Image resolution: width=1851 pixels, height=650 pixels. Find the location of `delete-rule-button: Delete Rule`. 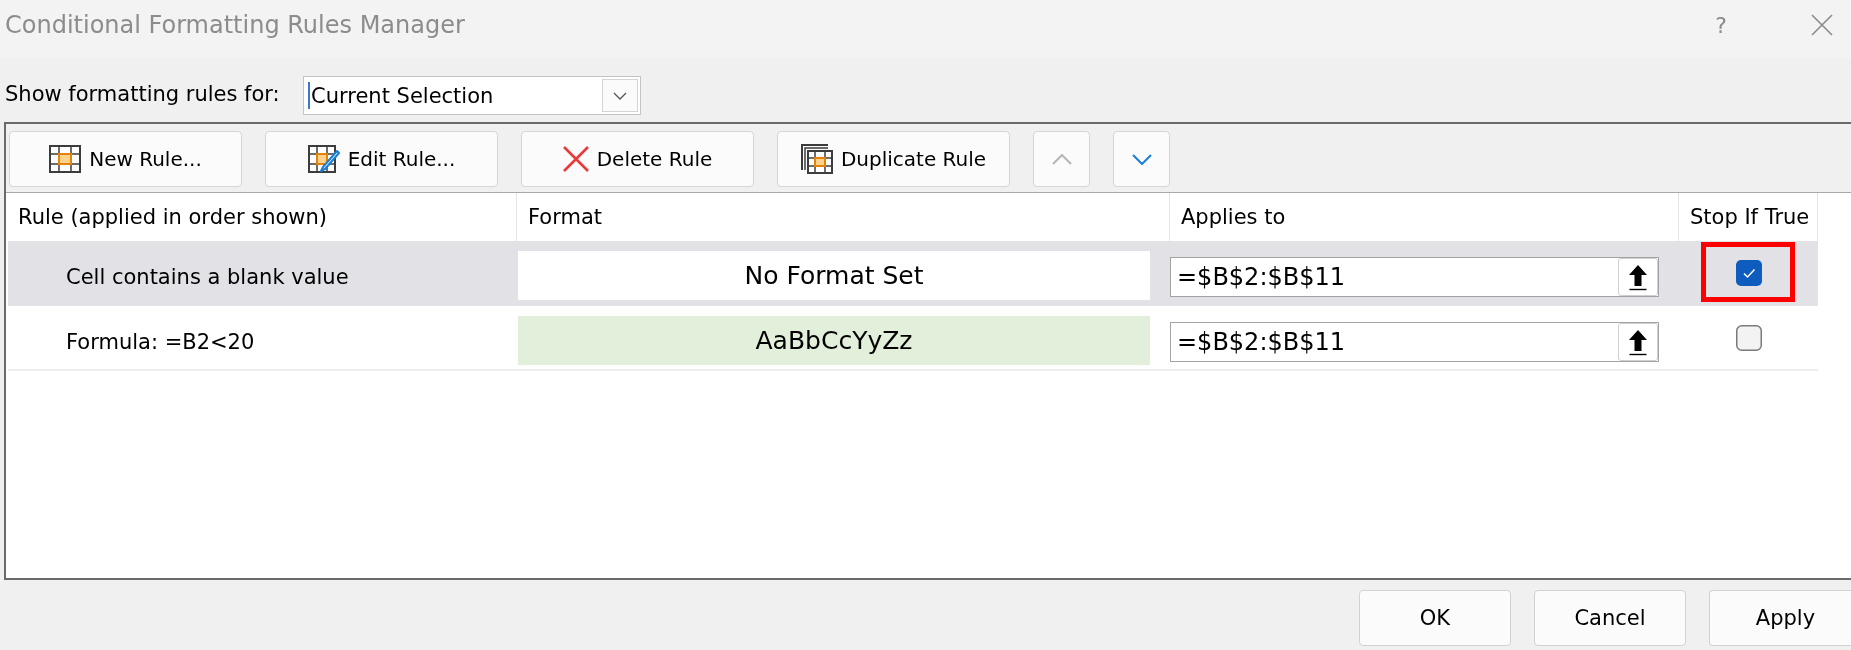

delete-rule-button: Delete Rule is located at coordinates (637, 159).